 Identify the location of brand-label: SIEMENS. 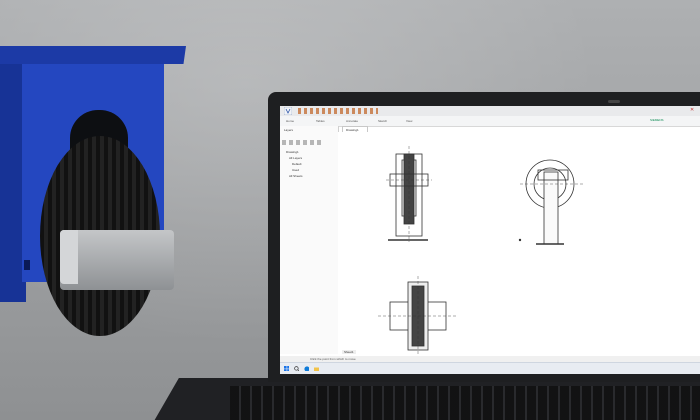
(657, 120).